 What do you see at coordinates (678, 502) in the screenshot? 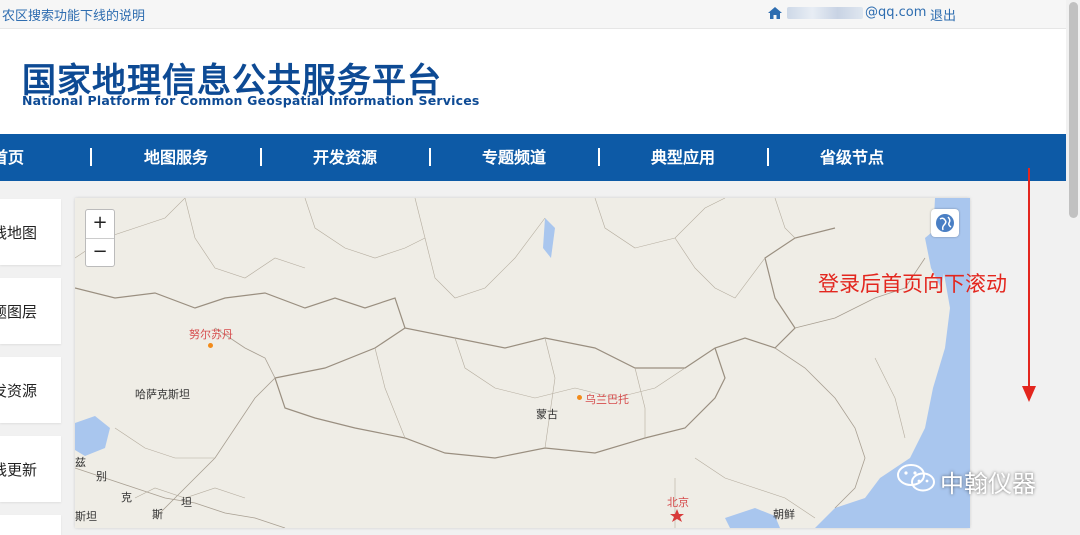
I see `map-label-beijing: 北京` at bounding box center [678, 502].